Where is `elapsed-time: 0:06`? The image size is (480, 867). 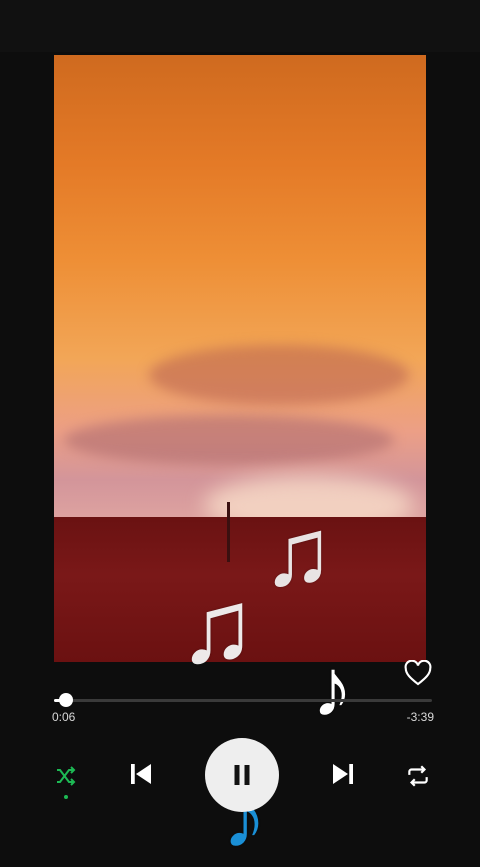
elapsed-time: 0:06 is located at coordinates (64, 717).